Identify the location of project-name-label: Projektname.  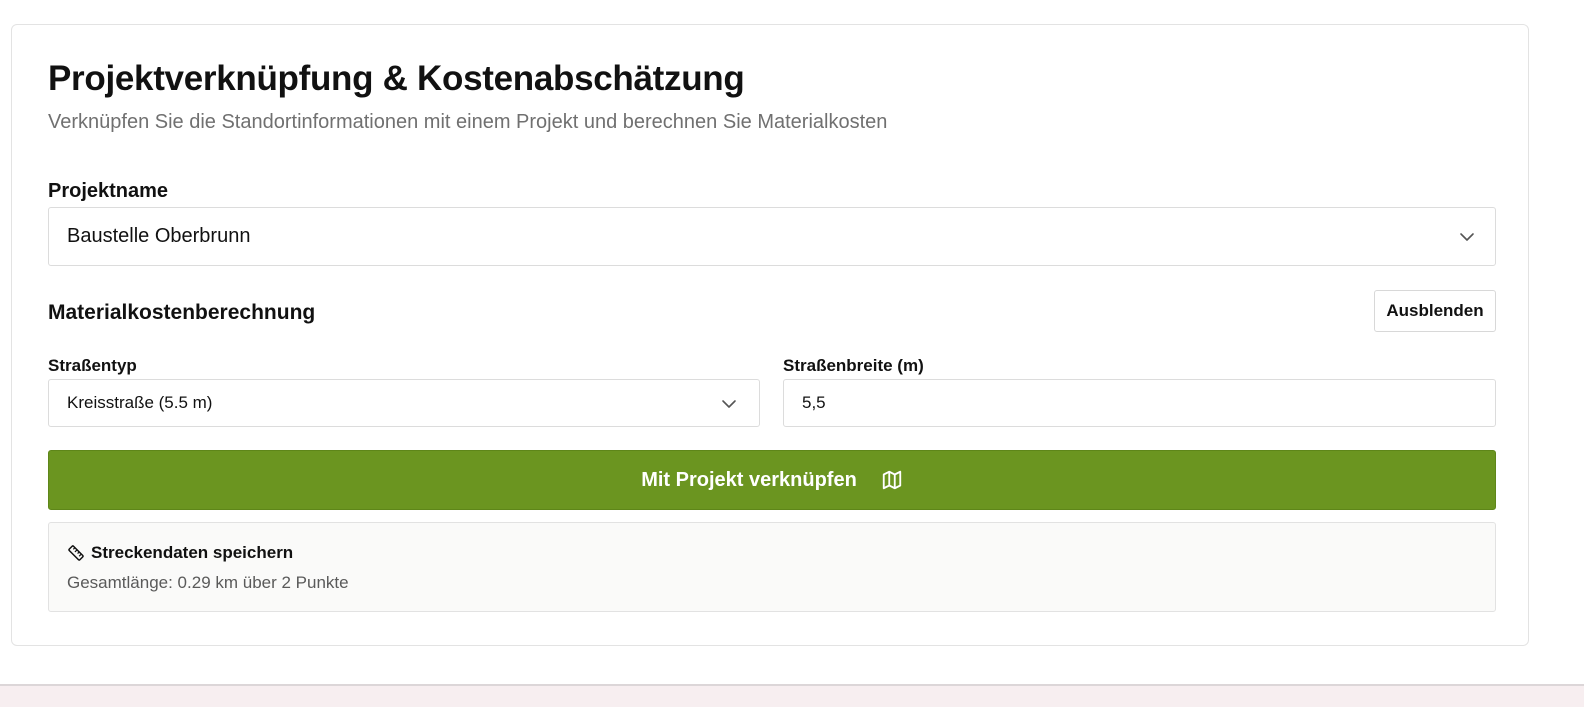
(108, 191).